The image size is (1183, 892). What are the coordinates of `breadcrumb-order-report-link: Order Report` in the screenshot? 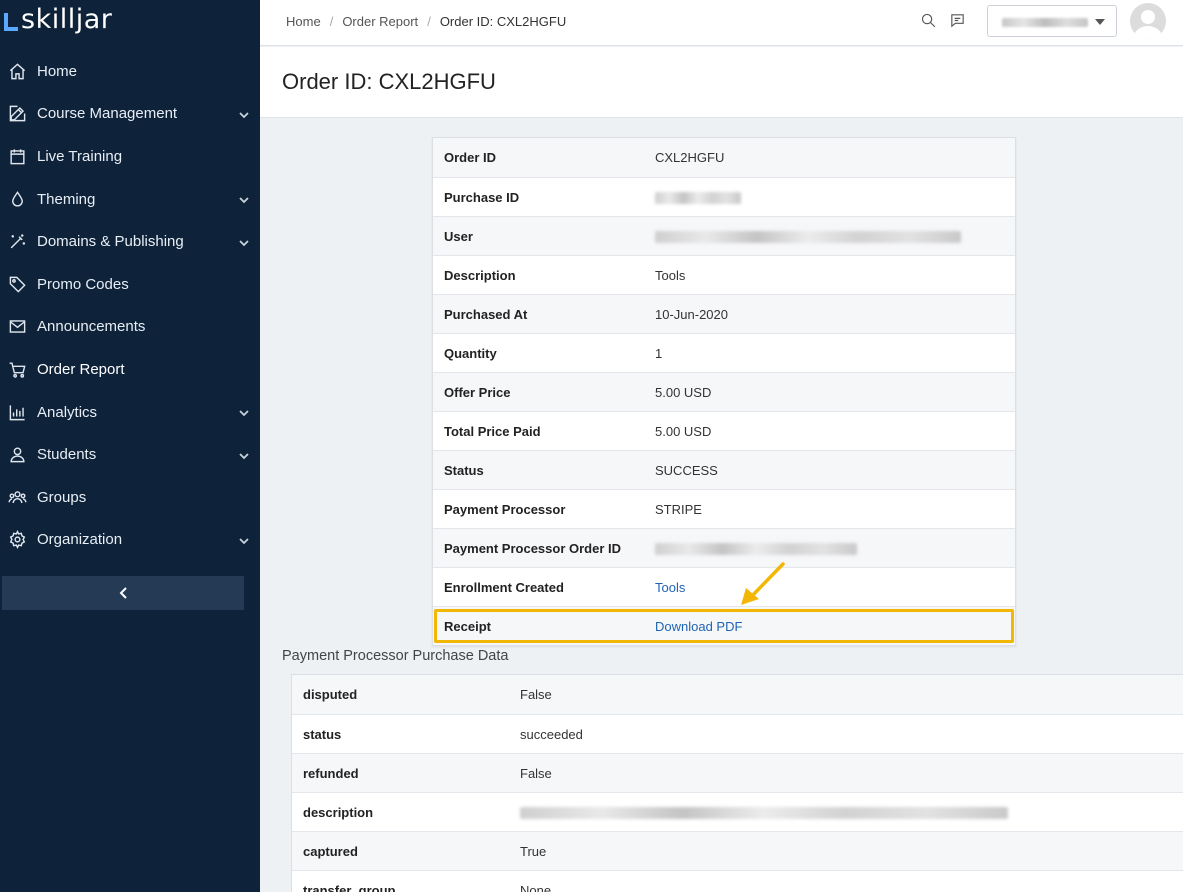 It's located at (380, 21).